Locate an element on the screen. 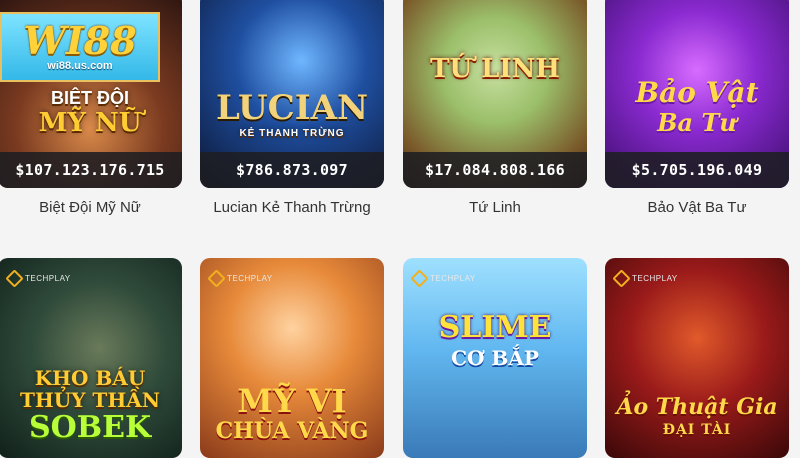 This screenshot has height=458, width=800. art-title: LUCIAN is located at coordinates (292, 108).